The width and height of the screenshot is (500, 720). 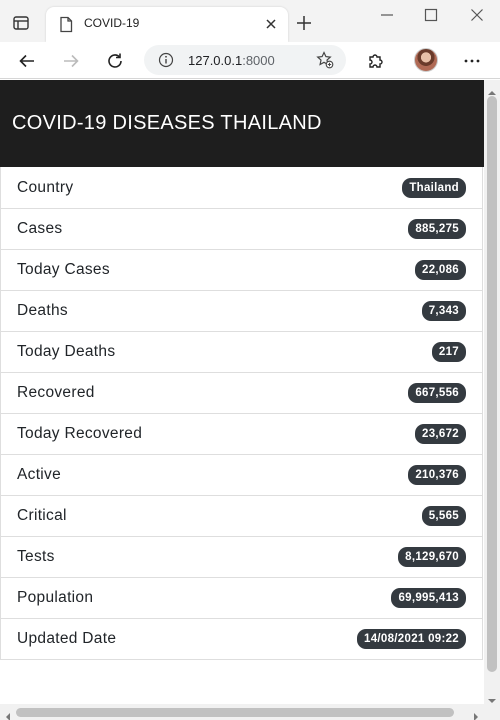 I want to click on address-bar: 127.0.0.1:8000, so click(x=245, y=60).